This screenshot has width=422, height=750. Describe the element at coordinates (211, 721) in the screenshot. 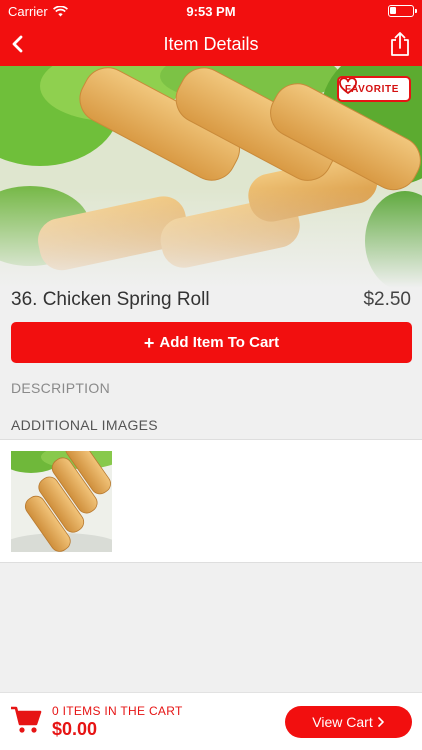

I see `cart-summary-bar: 0 ITEMS IN THE CART $0.00 View Cart` at that location.